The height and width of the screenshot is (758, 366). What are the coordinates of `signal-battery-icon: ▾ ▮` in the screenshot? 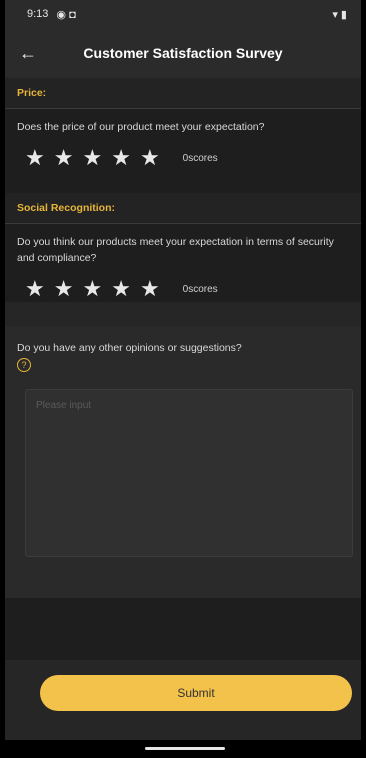 It's located at (339, 14).